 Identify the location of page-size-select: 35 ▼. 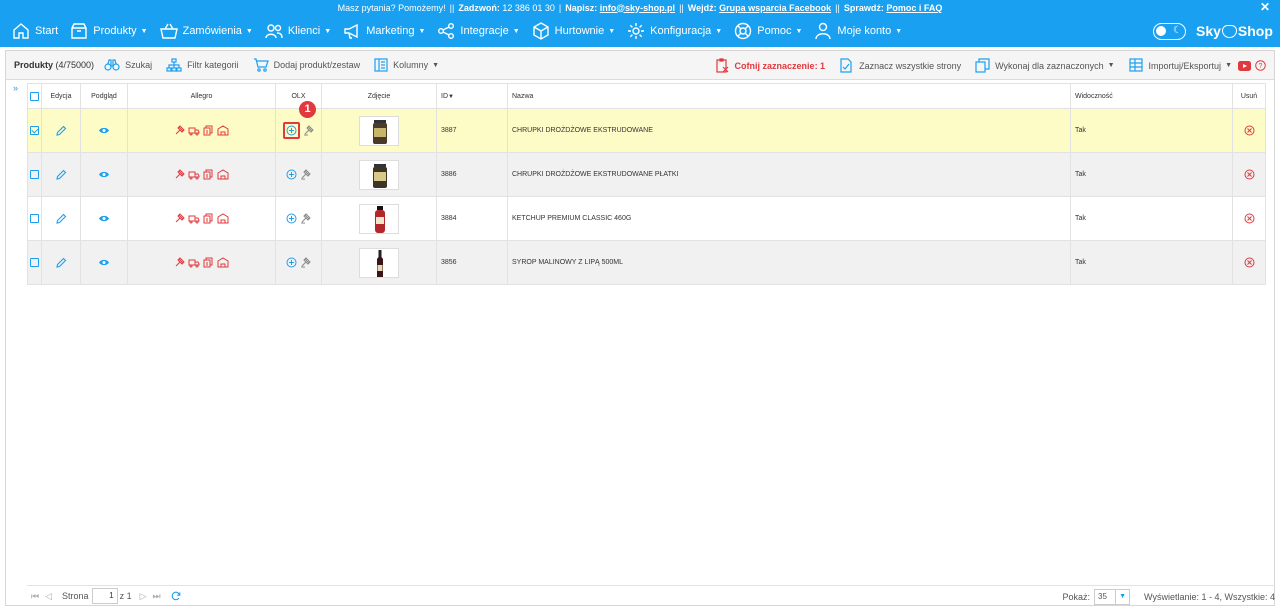
(1112, 596).